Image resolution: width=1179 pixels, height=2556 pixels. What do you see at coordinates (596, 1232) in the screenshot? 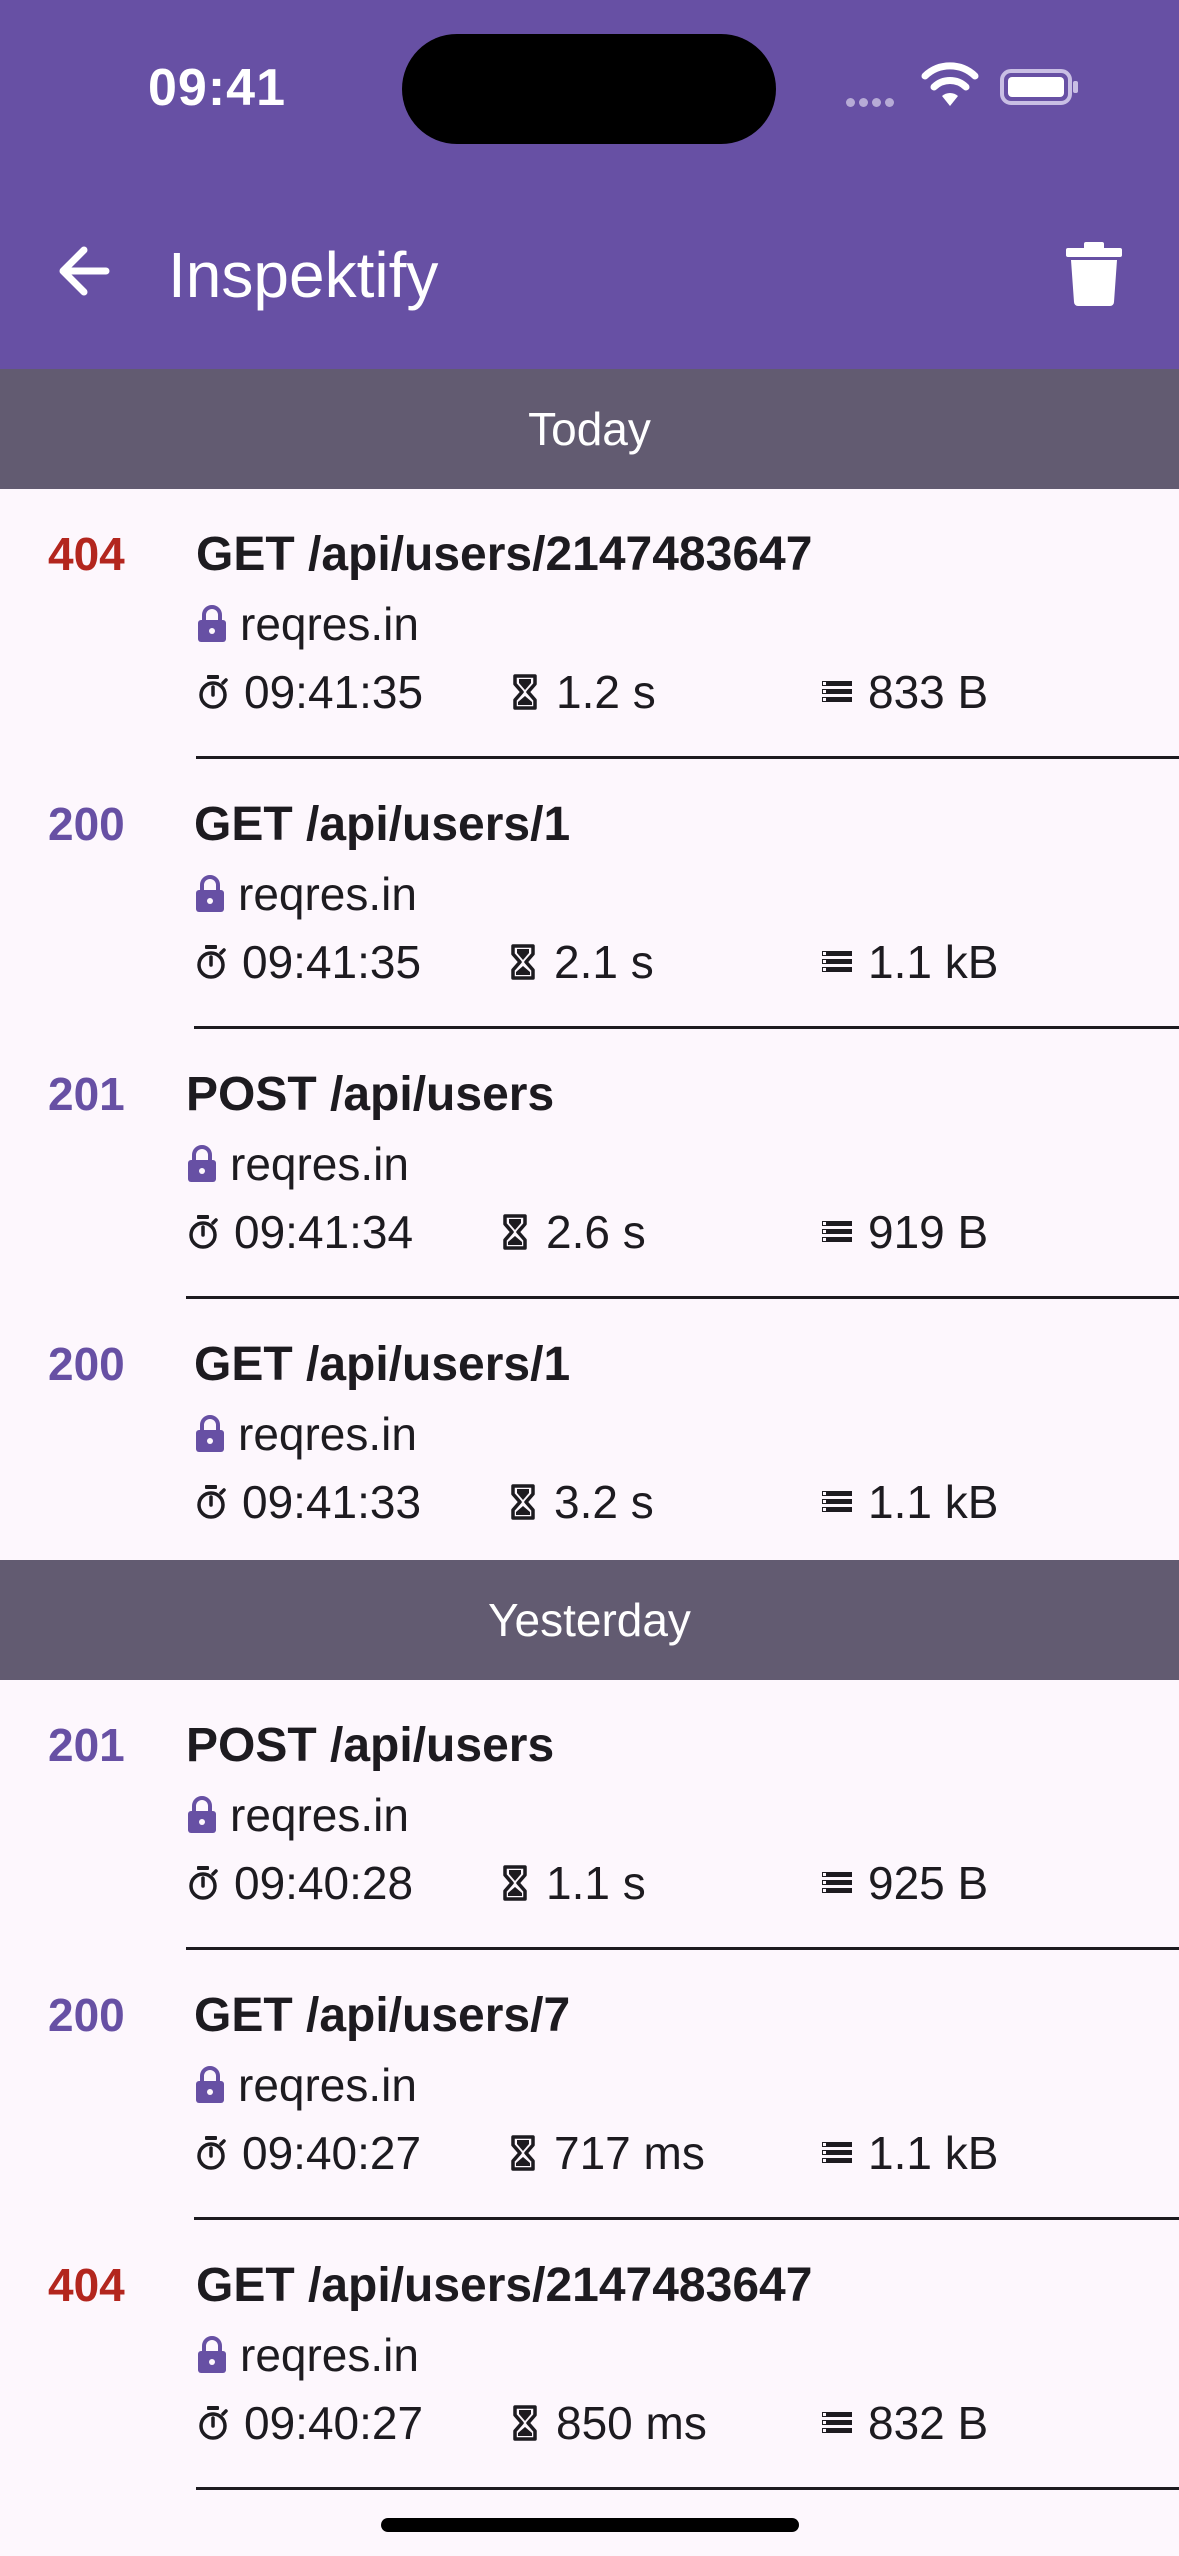
I see `request-duration-label: 2.6 s` at bounding box center [596, 1232].